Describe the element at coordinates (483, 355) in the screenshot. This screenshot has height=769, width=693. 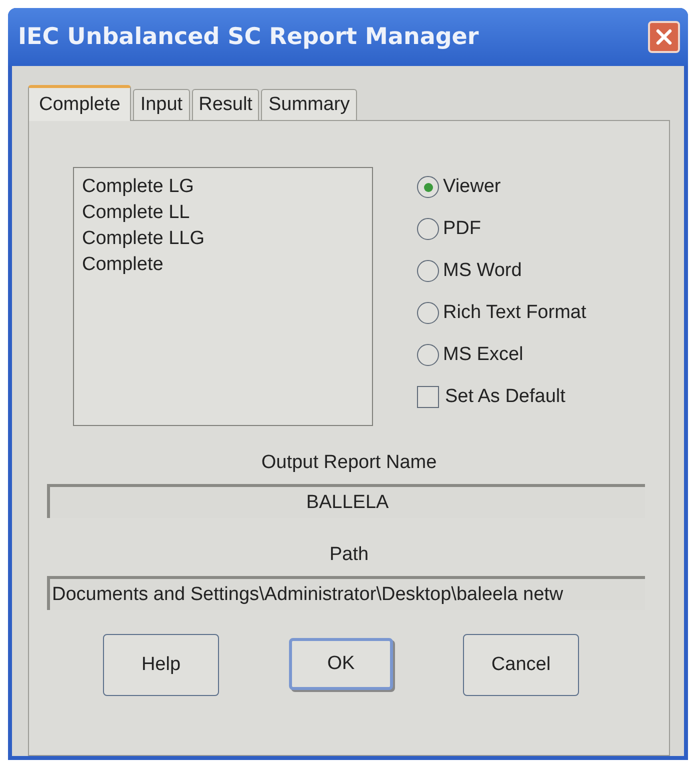
I see `option-label: MS Excel` at that location.